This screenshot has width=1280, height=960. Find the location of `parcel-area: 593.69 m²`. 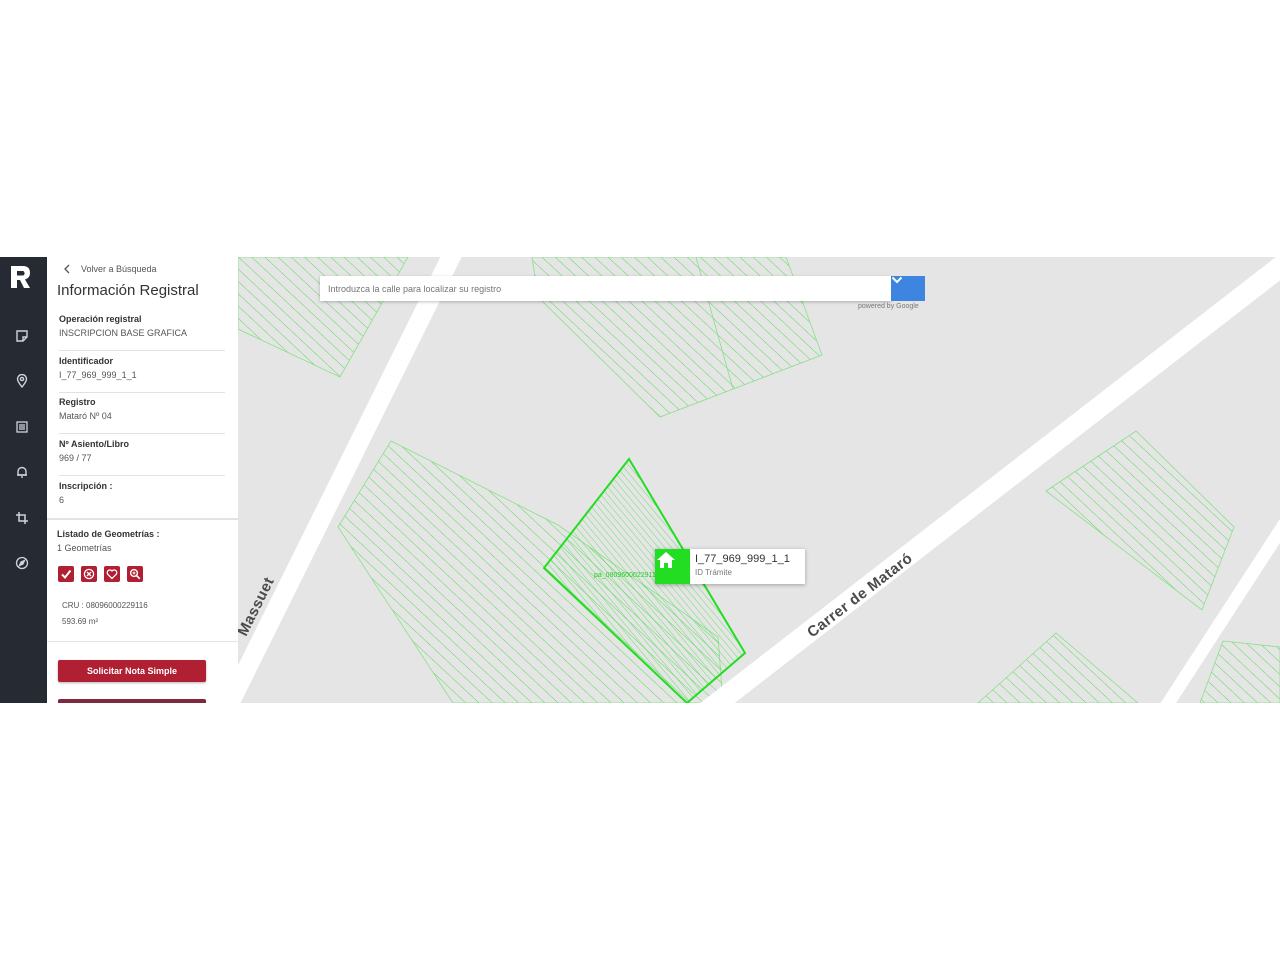

parcel-area: 593.69 m² is located at coordinates (80, 621).